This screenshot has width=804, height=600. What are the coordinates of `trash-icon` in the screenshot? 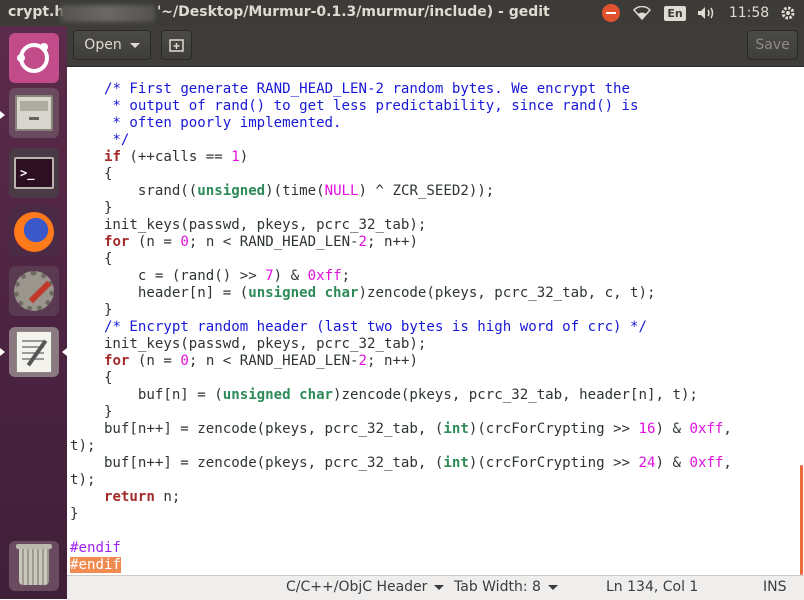 It's located at (34, 566).